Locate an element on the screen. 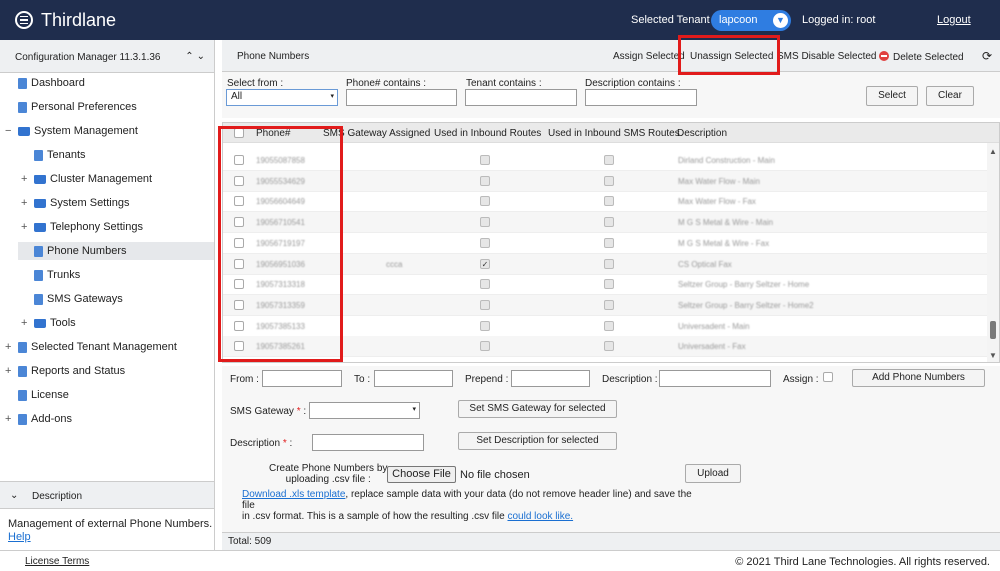 Image resolution: width=1000 pixels, height=571 pixels. description-contains-input is located at coordinates (641, 97).